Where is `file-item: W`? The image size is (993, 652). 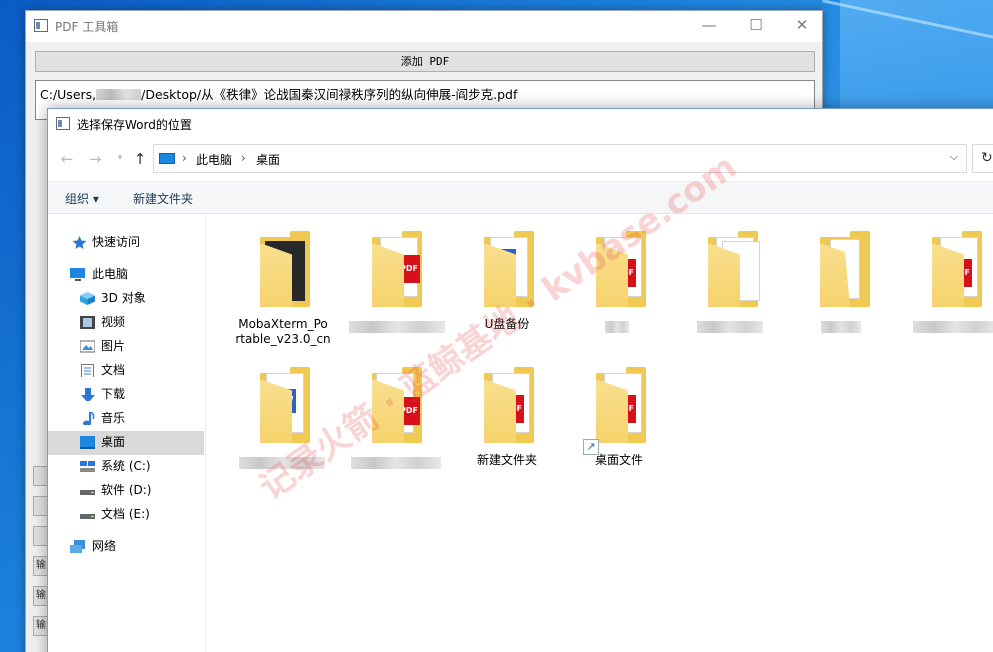 file-item: W is located at coordinates (283, 419).